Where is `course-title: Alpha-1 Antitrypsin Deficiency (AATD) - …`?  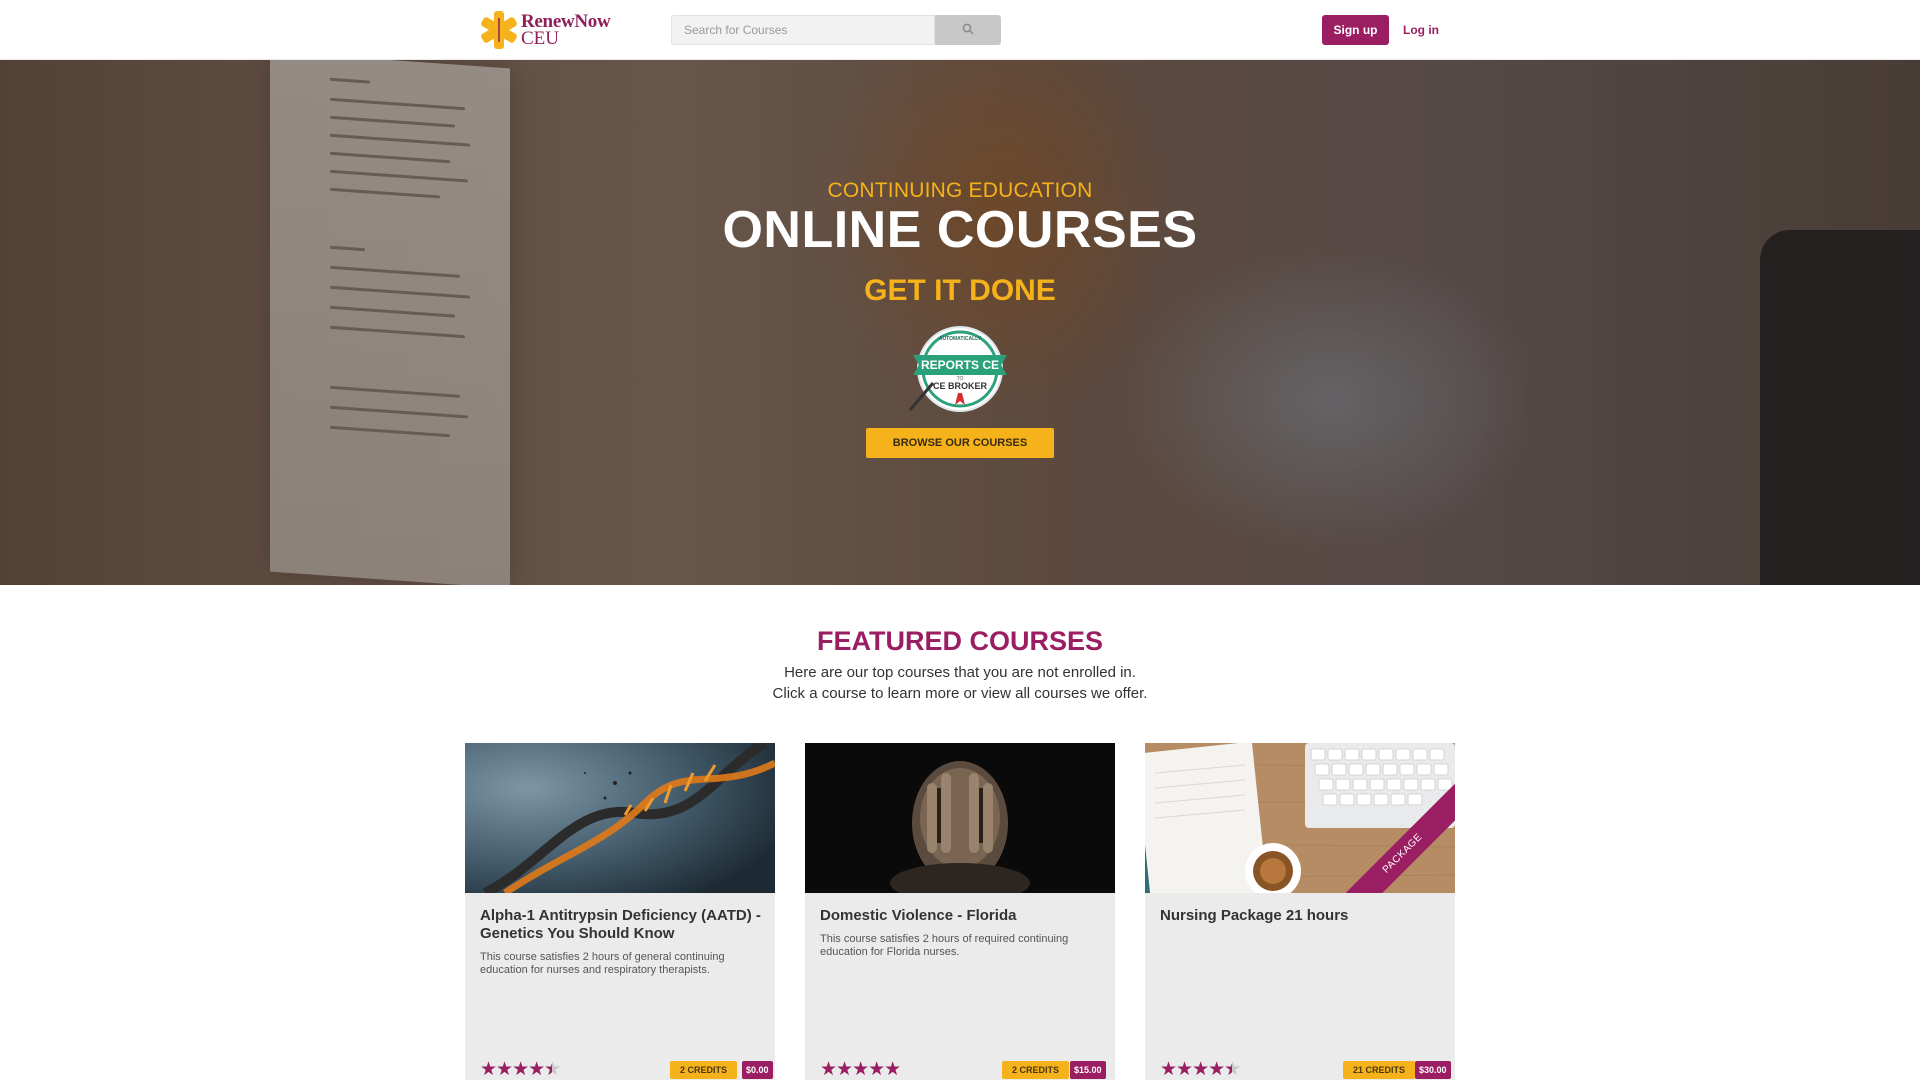
course-title: Alpha-1 Antitrypsin Deficiency (AATD) - … is located at coordinates (620, 924).